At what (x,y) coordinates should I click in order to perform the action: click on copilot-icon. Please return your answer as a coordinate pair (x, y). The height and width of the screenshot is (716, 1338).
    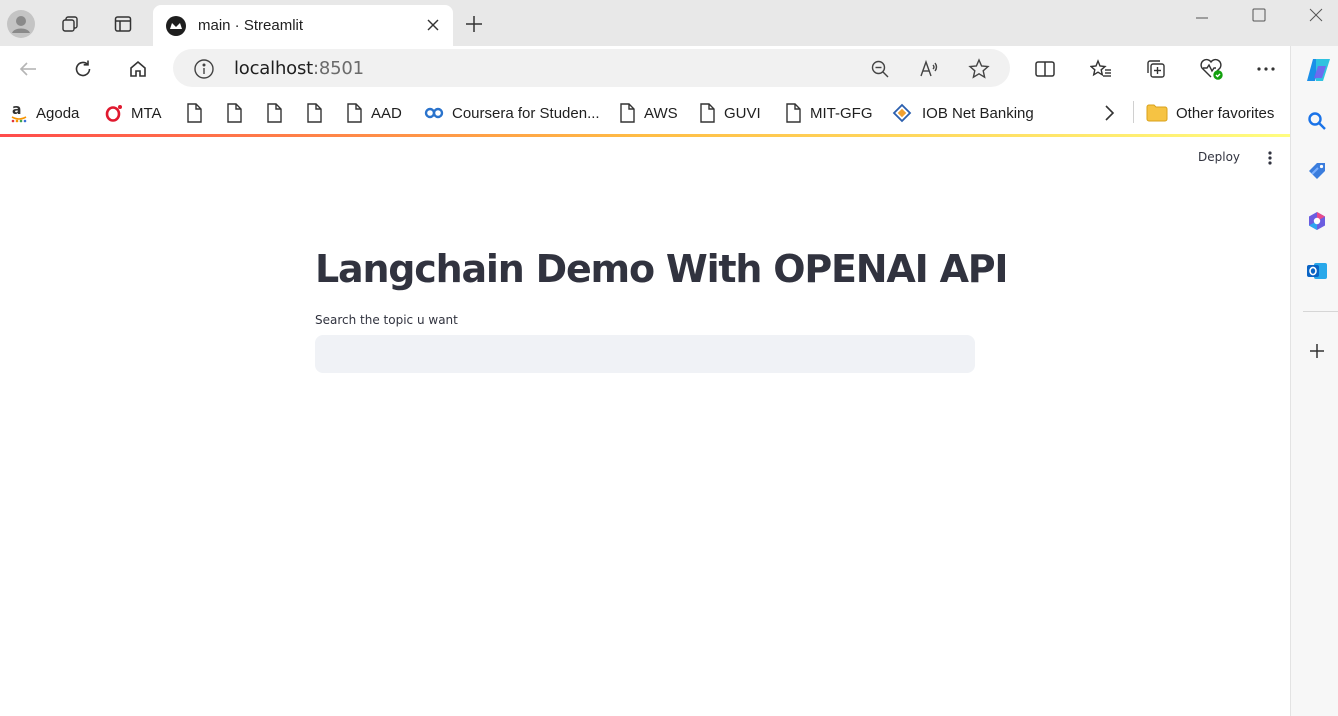
    Looking at the image, I should click on (1319, 70).